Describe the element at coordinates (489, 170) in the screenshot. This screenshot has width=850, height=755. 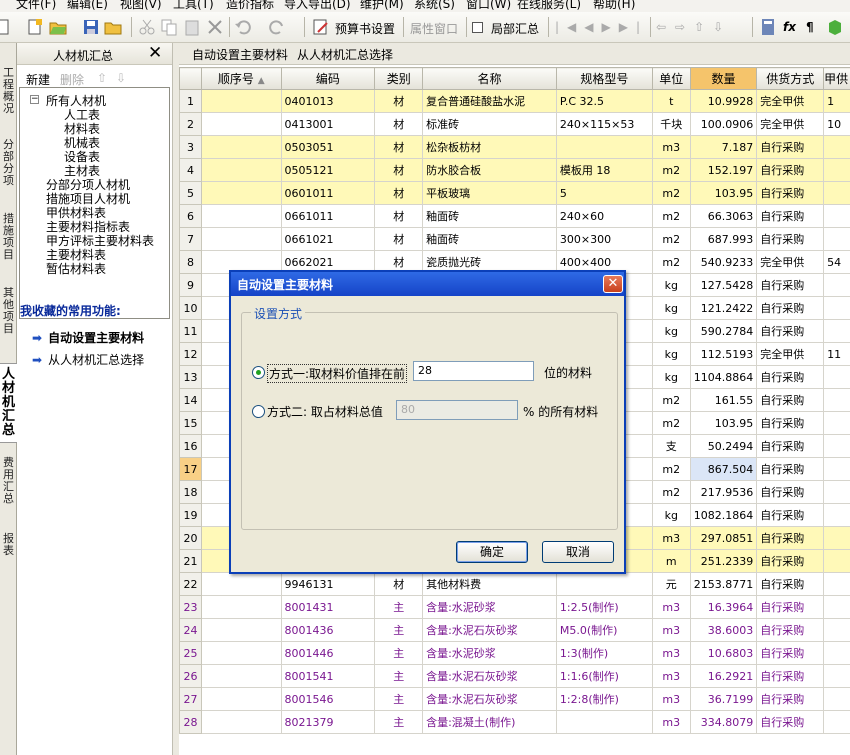
I see `name-cell: 防水胶合板` at that location.